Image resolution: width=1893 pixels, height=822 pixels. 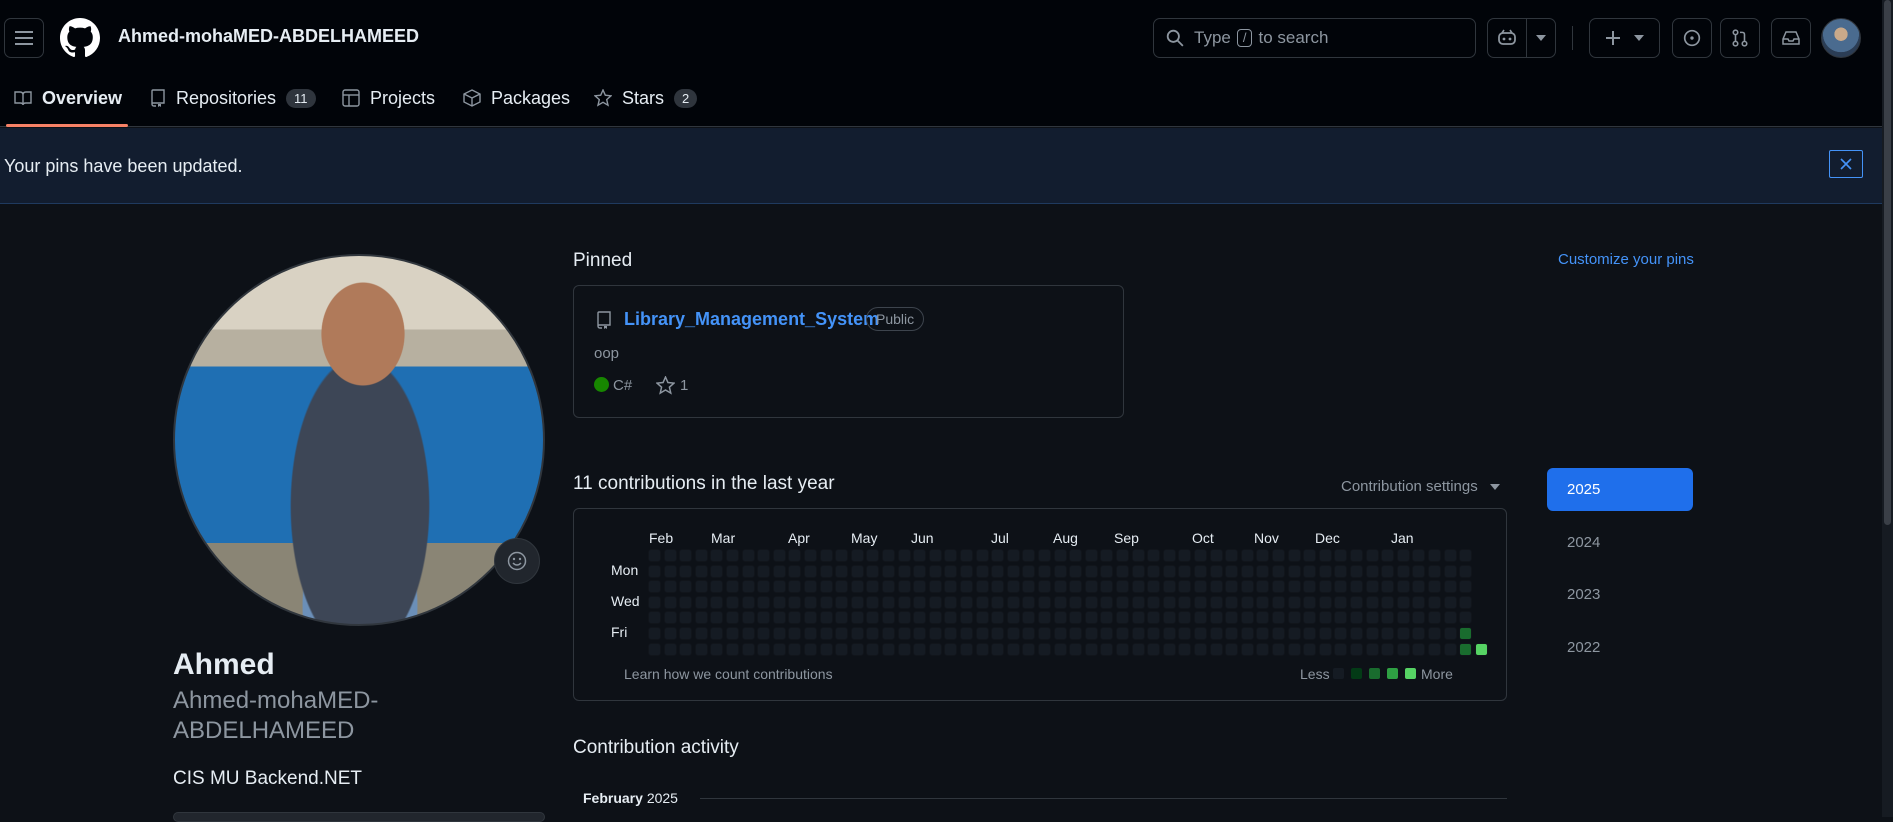 What do you see at coordinates (1626, 259) in the screenshot?
I see `customize-pins-link: Customize your pins` at bounding box center [1626, 259].